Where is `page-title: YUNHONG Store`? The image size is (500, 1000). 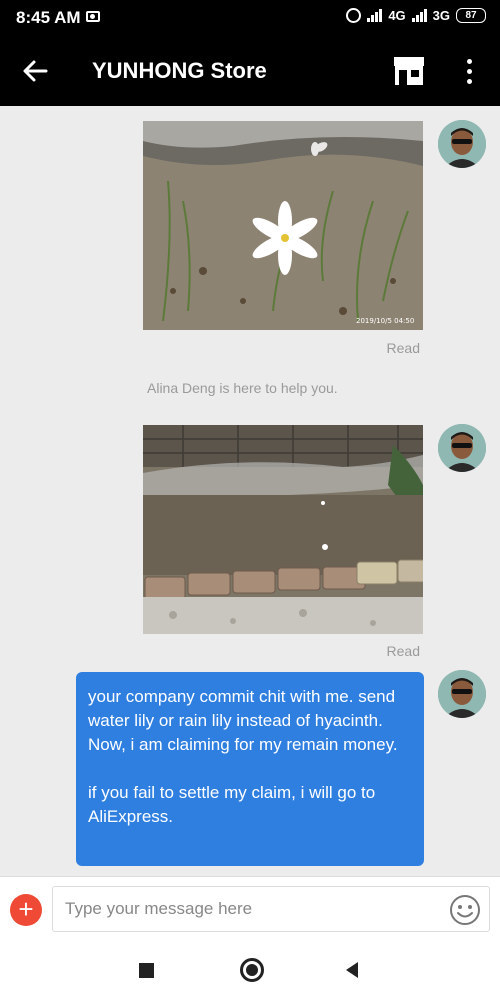
page-title: YUNHONG Store is located at coordinates (179, 70).